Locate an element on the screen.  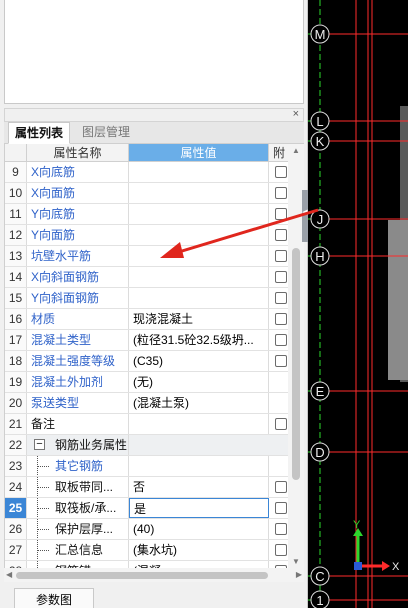
collapse-minus-icon: − is located at coordinates (39, 444).